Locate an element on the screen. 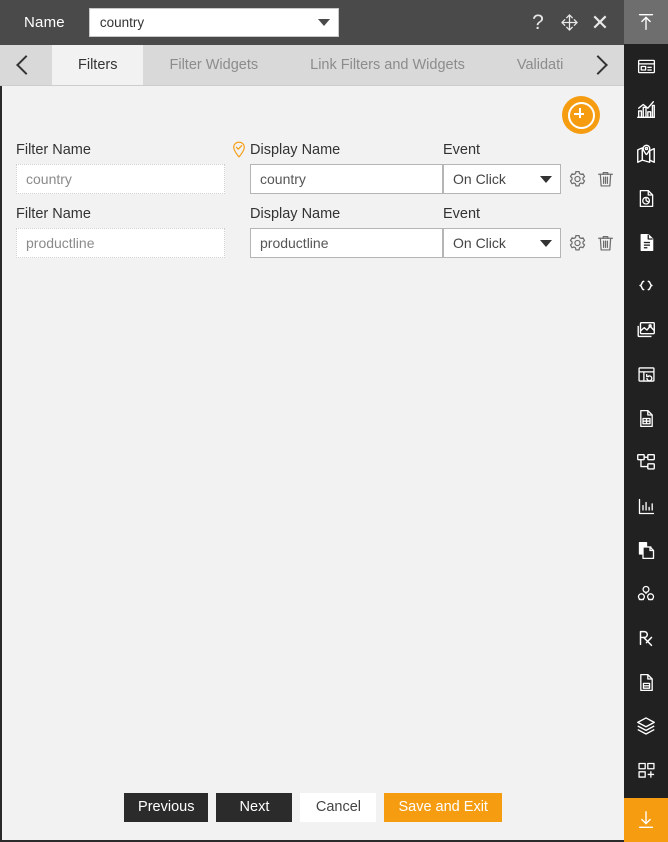  tabs-scroll-right-button is located at coordinates (598, 65).